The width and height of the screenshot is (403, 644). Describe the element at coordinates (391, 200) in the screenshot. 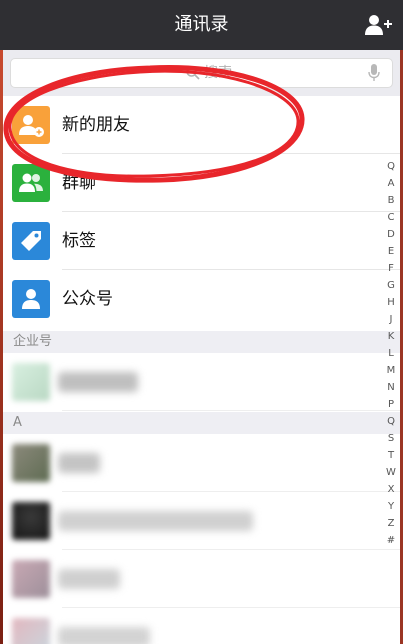

I see `index-letter: B` at that location.